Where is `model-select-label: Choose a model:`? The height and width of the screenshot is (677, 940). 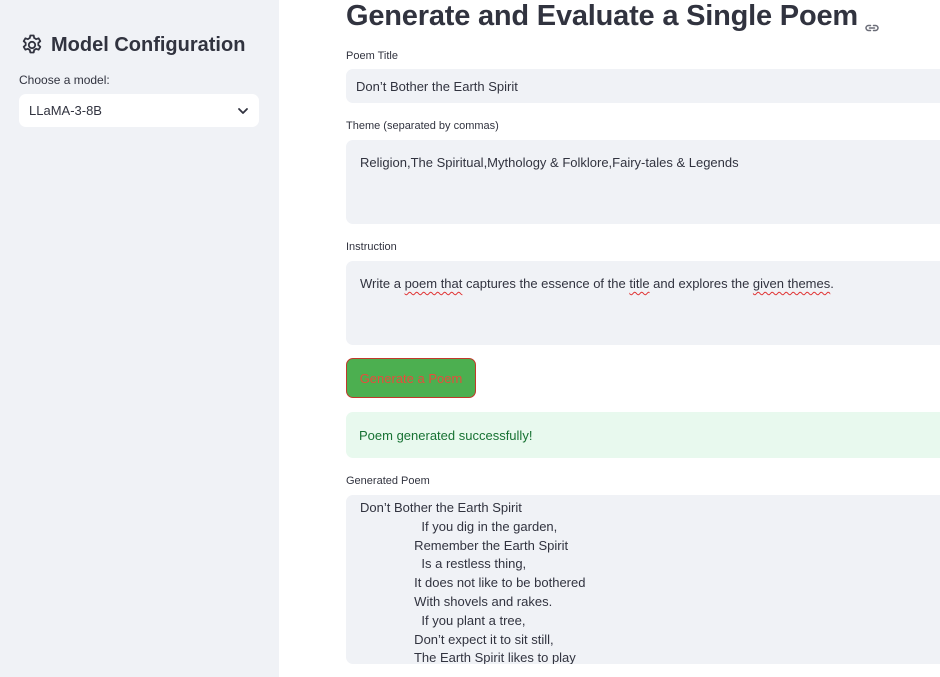
model-select-label: Choose a model: is located at coordinates (64, 80).